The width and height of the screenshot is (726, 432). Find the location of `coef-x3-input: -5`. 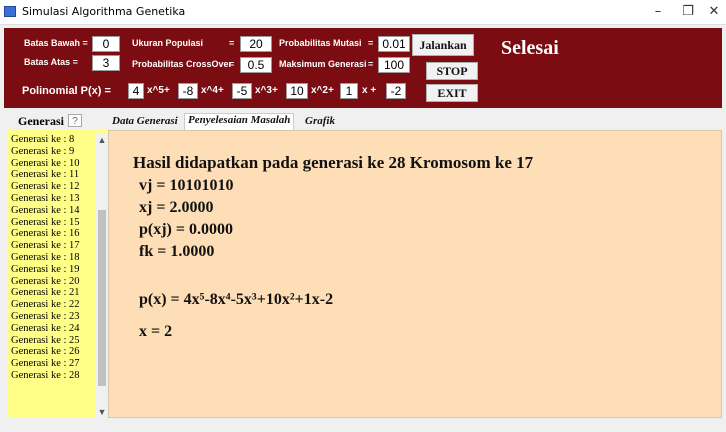

coef-x3-input: -5 is located at coordinates (242, 91).